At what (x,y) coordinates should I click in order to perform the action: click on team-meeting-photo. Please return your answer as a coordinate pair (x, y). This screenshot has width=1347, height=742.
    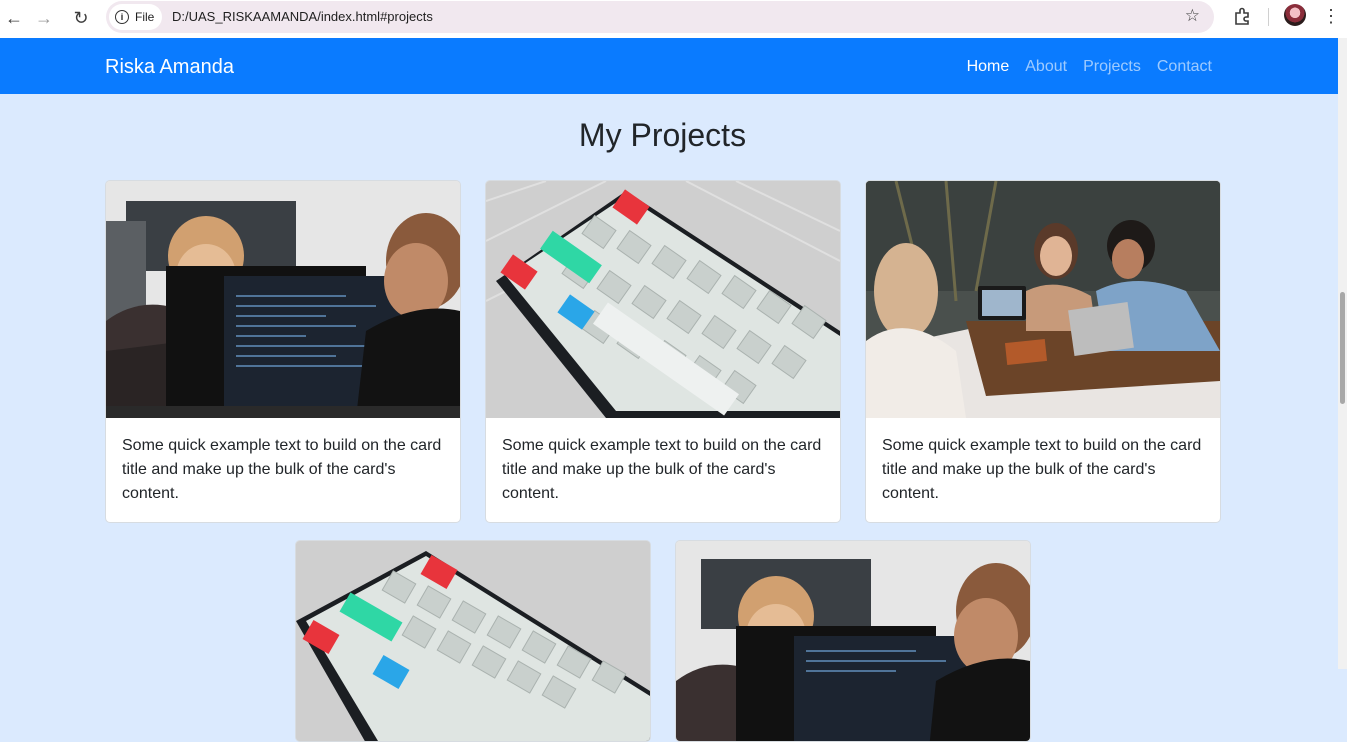
    Looking at the image, I should click on (1043, 299).